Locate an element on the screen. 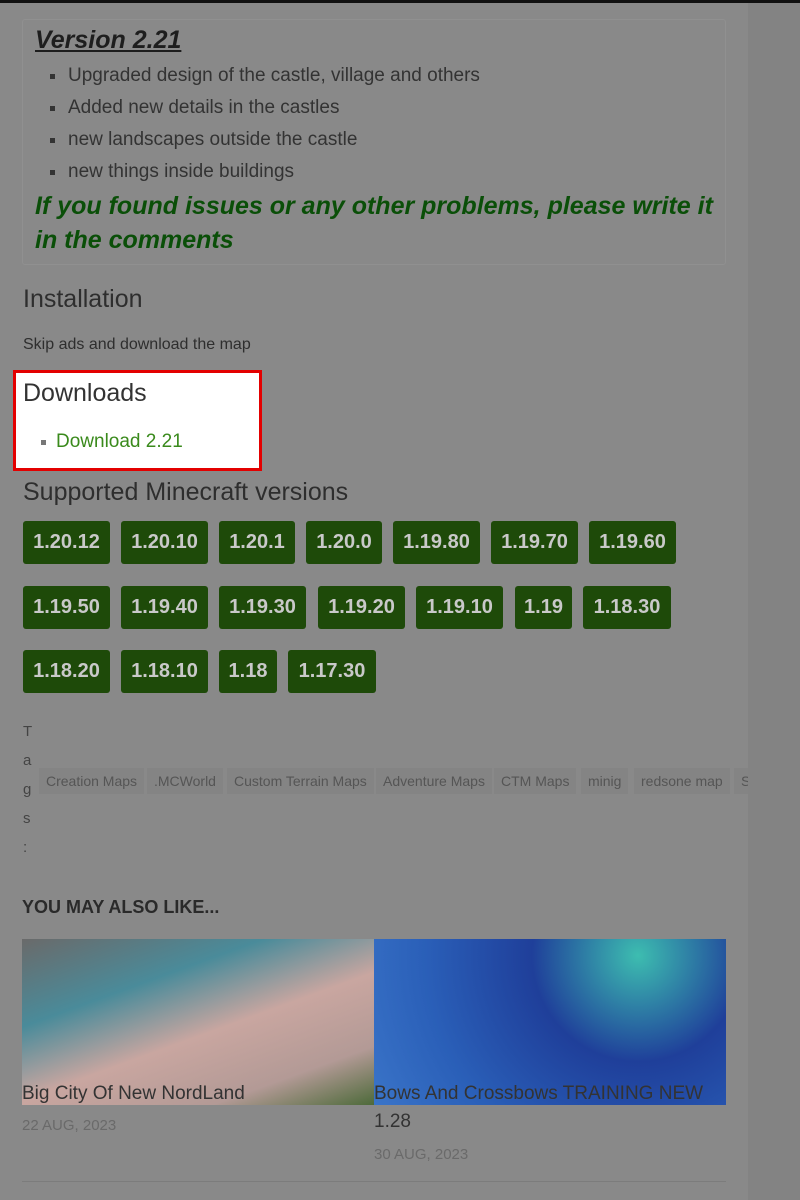 Image resolution: width=800 pixels, height=1200 pixels. version-button: 1.19.50 is located at coordinates (66, 607).